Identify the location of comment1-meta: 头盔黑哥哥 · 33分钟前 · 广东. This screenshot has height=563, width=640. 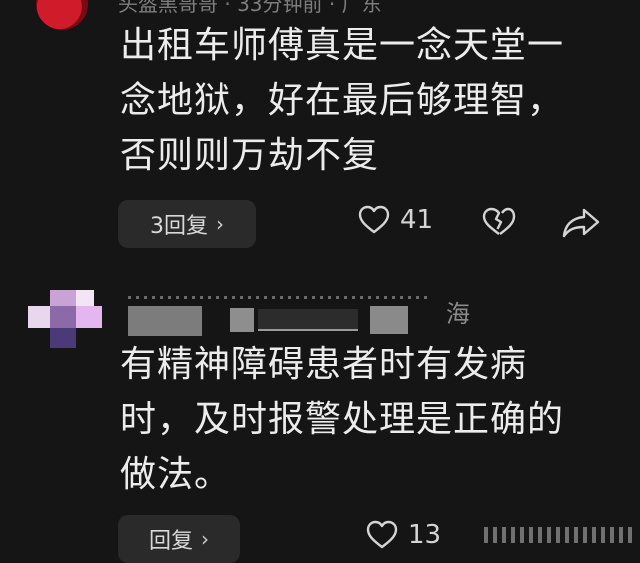
(250, 8).